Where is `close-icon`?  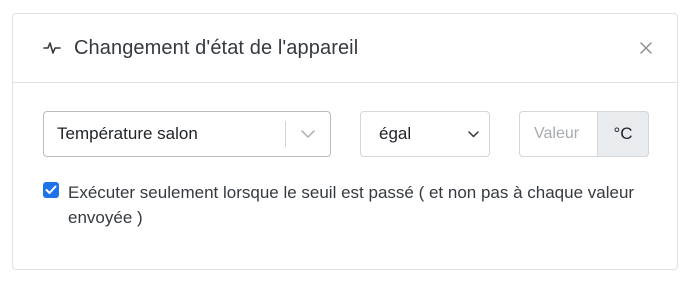 close-icon is located at coordinates (646, 48).